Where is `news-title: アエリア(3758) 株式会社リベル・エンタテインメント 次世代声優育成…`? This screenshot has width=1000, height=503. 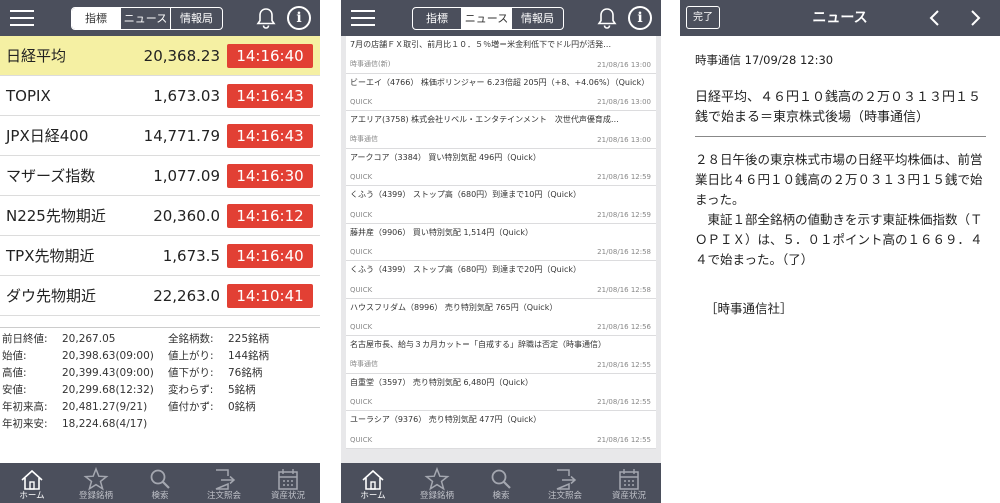 news-title: アエリア(3758) 株式会社リベル・エンタテインメント 次世代声優育成… is located at coordinates (484, 119).